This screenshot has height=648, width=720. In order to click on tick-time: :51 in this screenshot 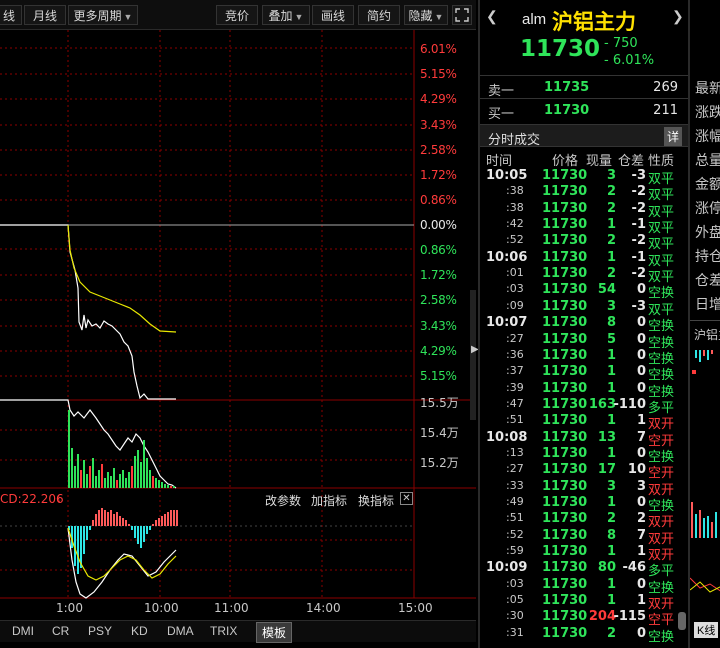, I will do `click(515, 420)`.